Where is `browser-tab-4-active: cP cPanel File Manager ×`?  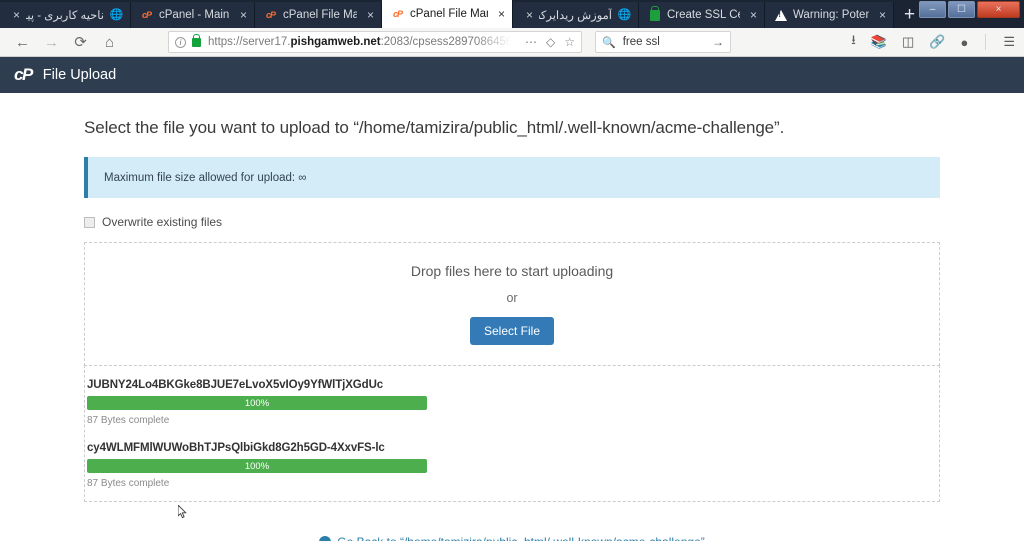 browser-tab-4-active: cP cPanel File Manager × is located at coordinates (447, 14).